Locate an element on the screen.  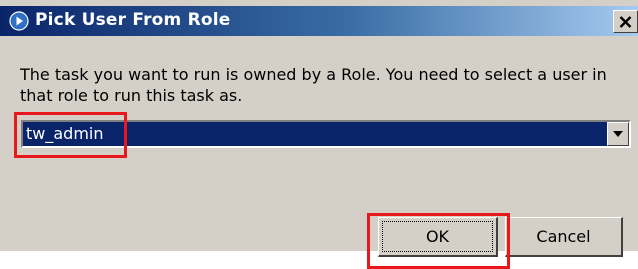
blue-arrow-icon is located at coordinates (19, 21).